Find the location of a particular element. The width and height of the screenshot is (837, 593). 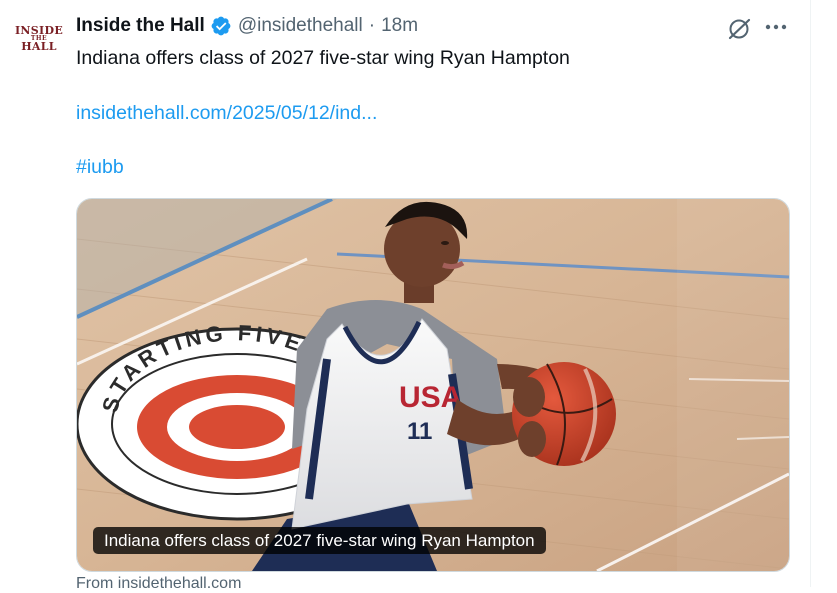

jersey-number: 11 is located at coordinates (419, 431).